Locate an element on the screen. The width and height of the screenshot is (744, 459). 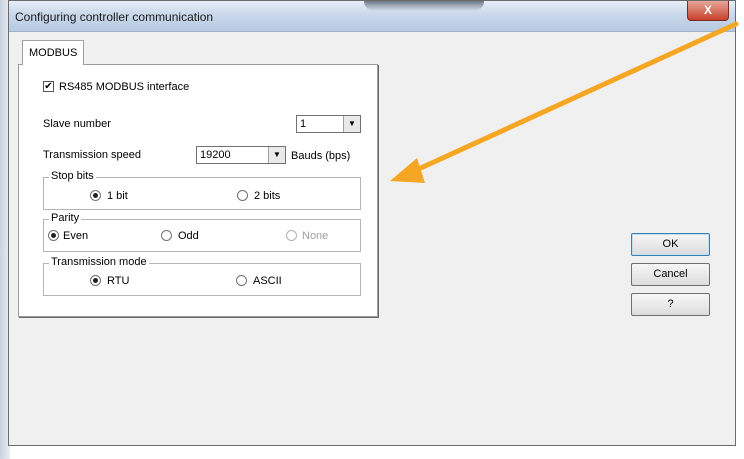
mode-rtu-radio is located at coordinates (95, 280).